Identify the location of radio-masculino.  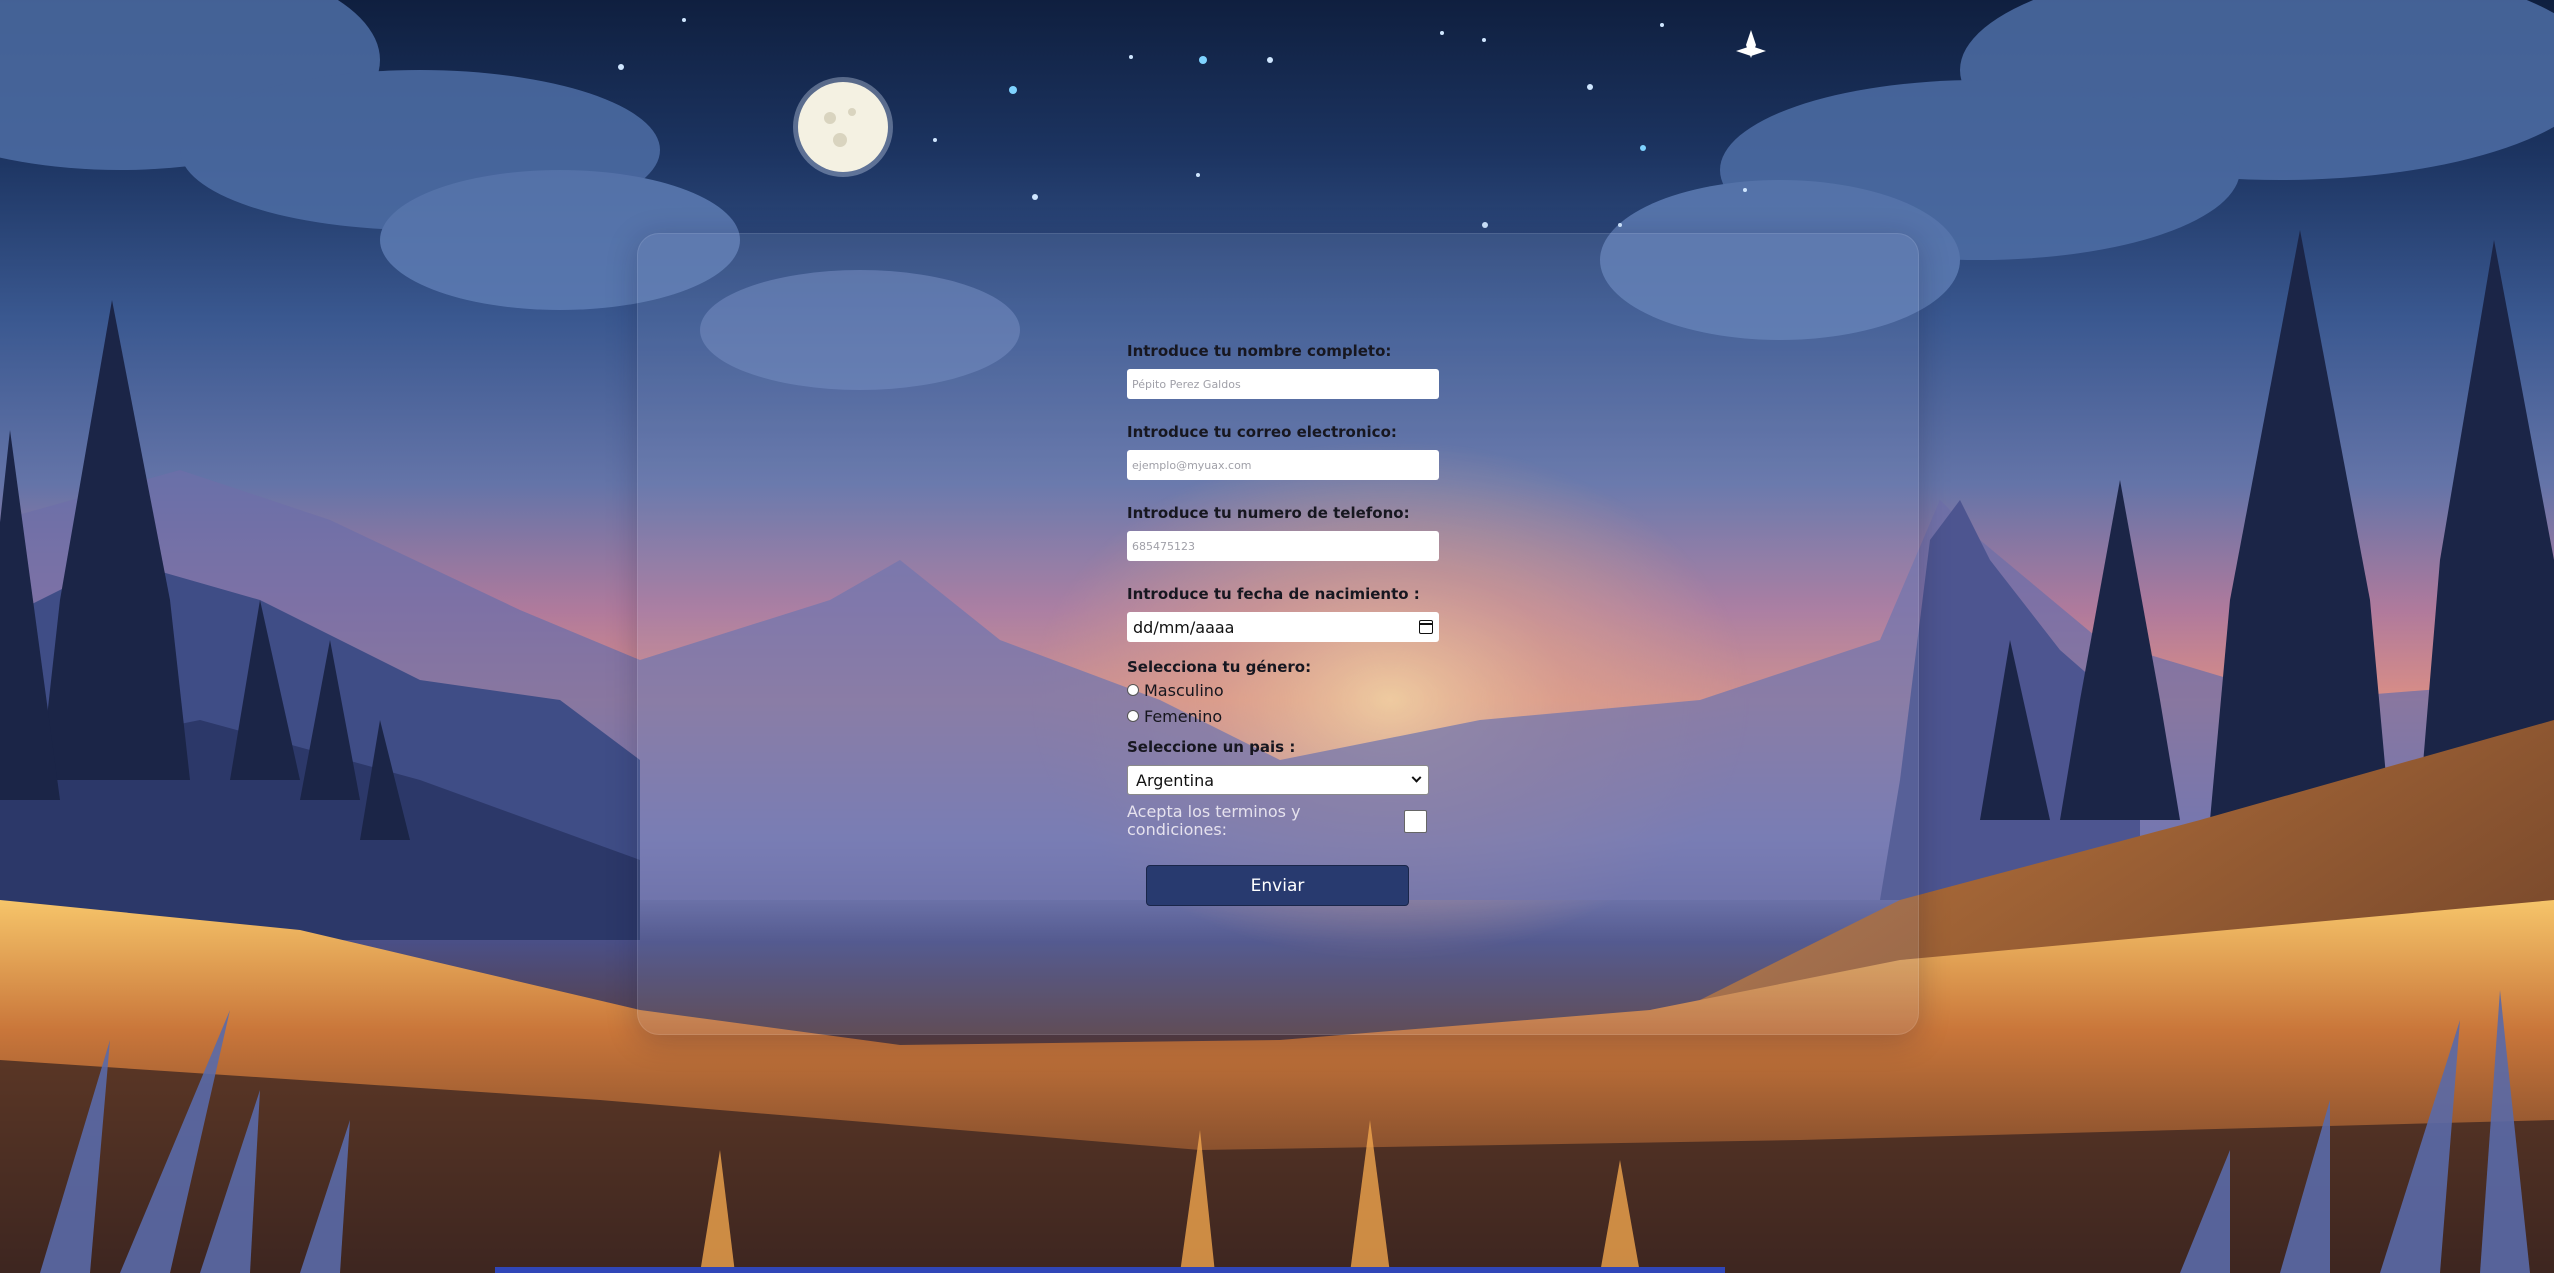
(1133, 690).